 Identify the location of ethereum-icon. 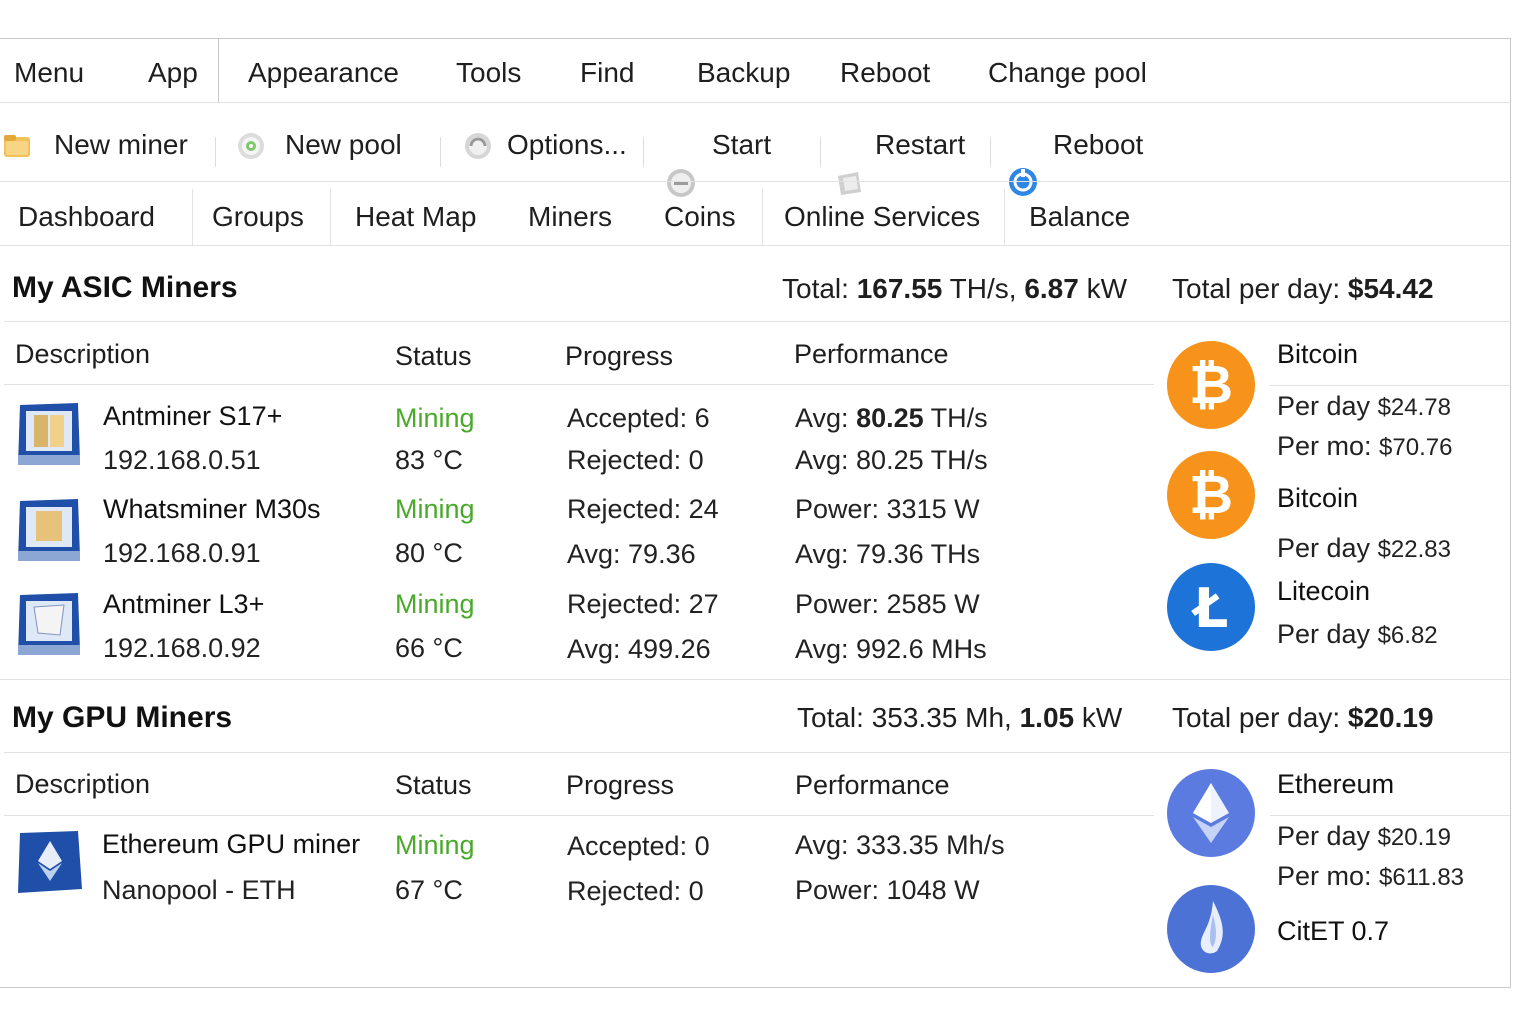
(1211, 813).